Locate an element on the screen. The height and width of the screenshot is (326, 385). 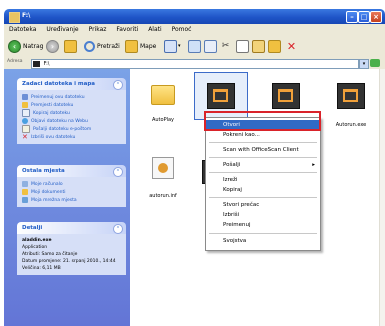
details-filename: aladdin.exe is located at coordinates (37, 240).